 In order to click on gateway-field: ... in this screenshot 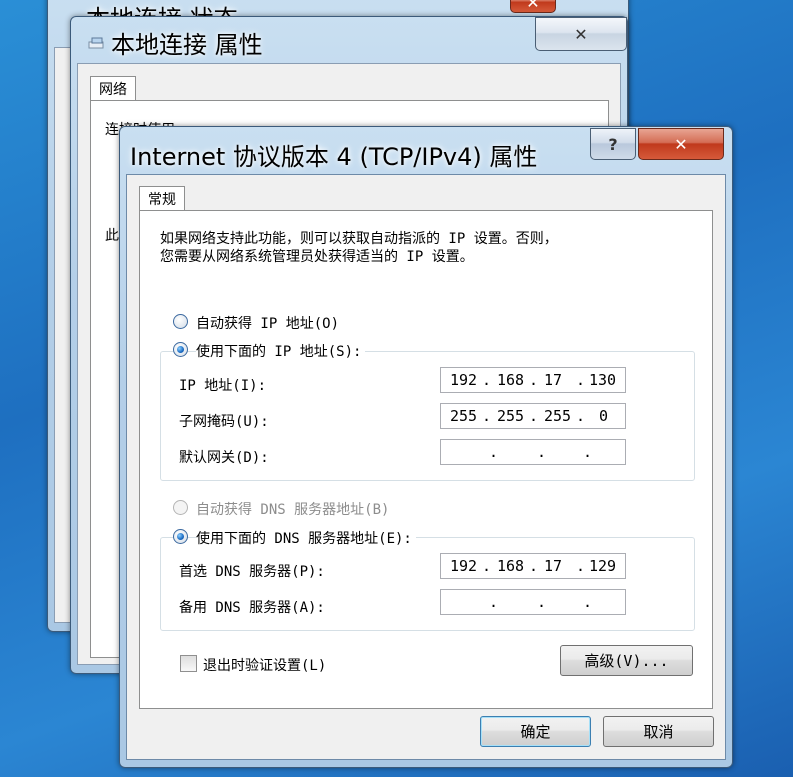, I will do `click(533, 452)`.